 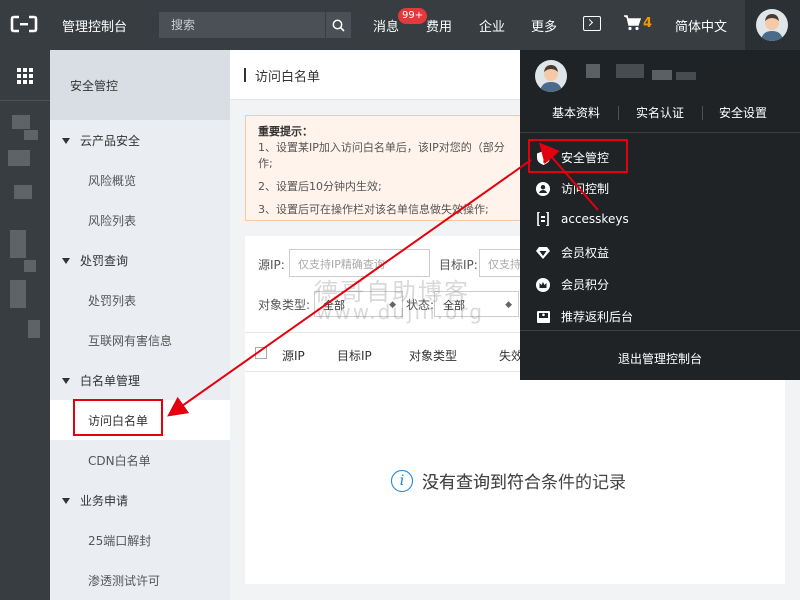 I want to click on search-input, so click(x=242, y=25).